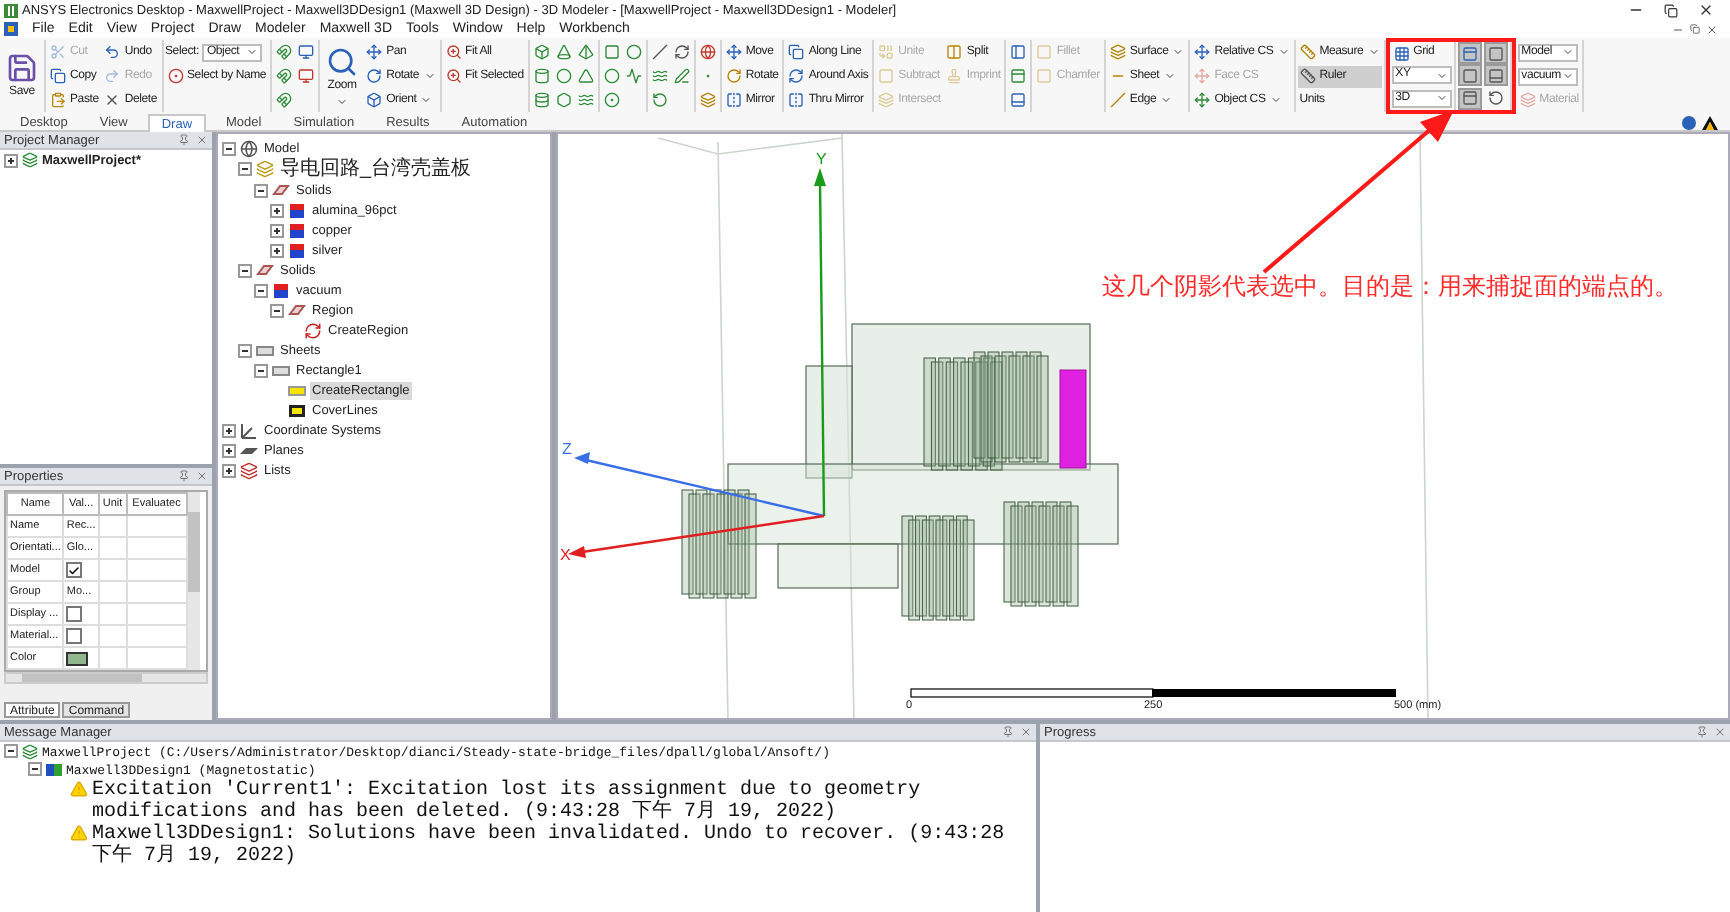  Describe the element at coordinates (1671, 10) in the screenshot. I see `restore-icon` at that location.